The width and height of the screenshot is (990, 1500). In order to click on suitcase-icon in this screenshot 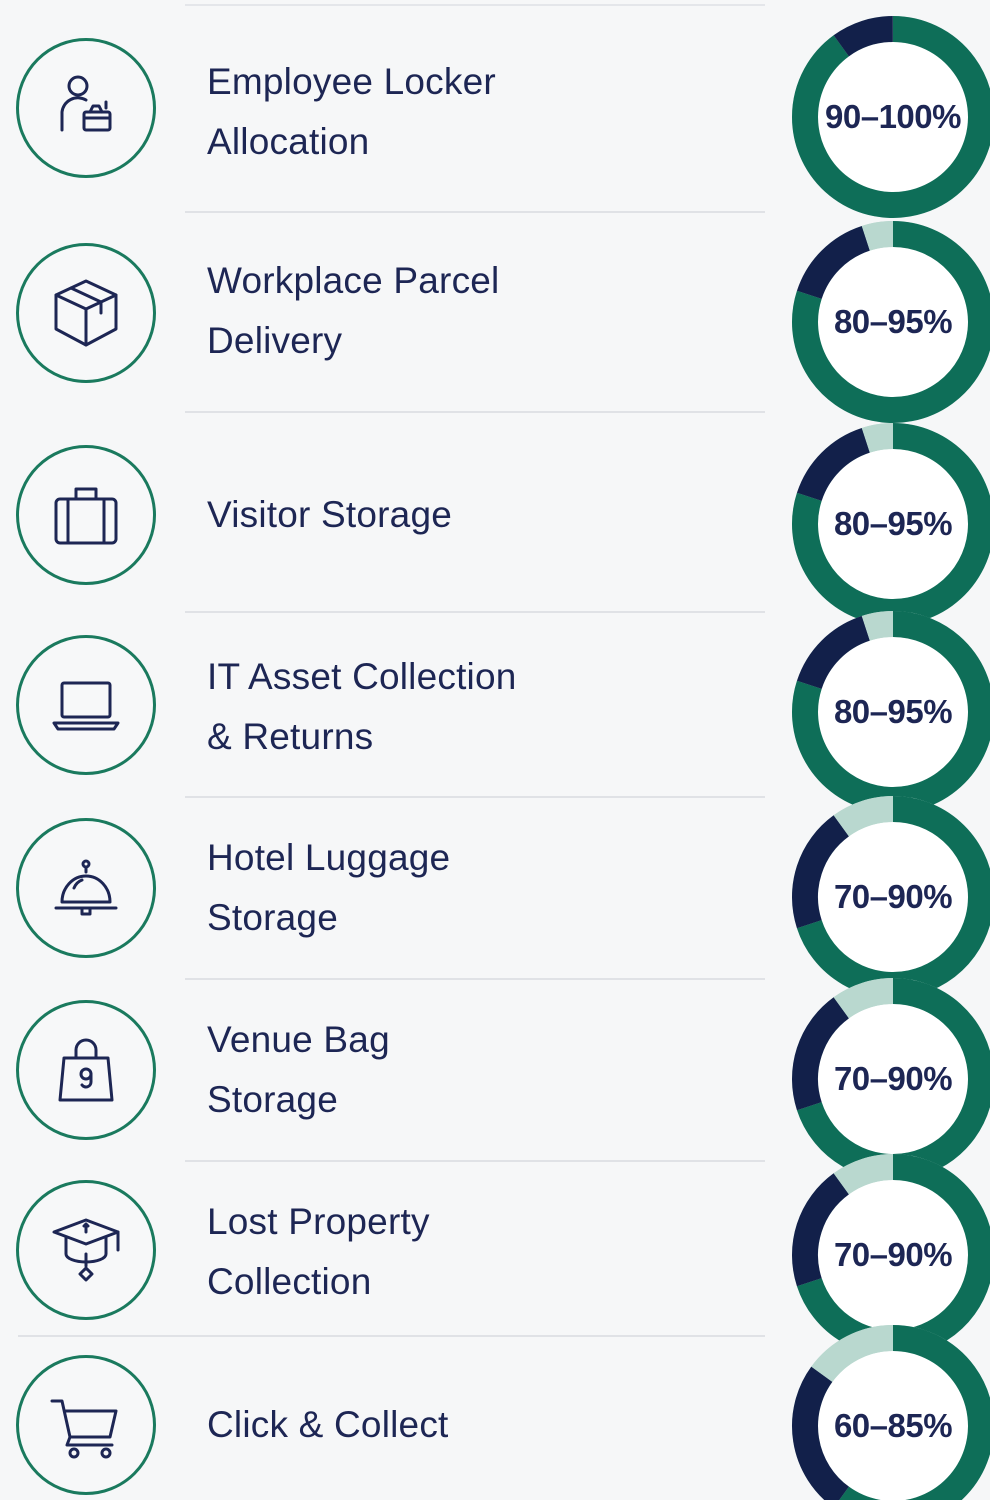, I will do `click(86, 515)`.